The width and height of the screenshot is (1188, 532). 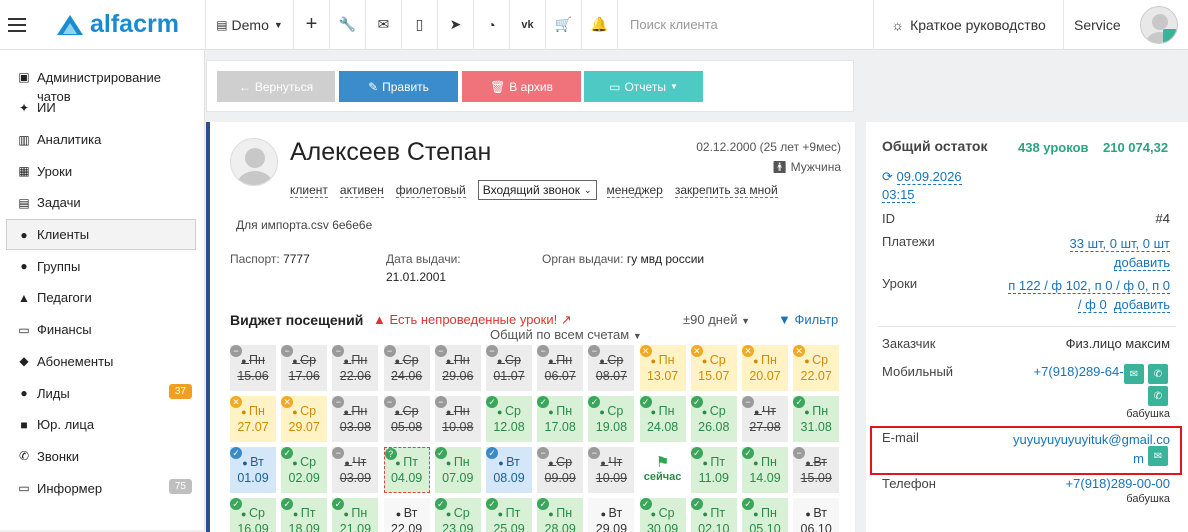 I want to click on attendance-cell: ✓● Пн28.09, so click(x=560, y=515).